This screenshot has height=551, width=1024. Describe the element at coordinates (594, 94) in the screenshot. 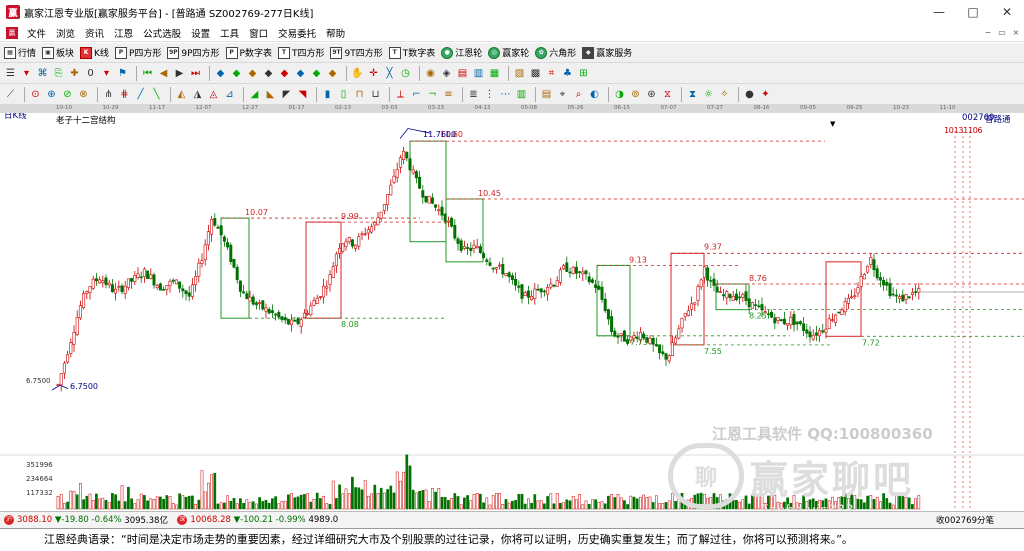

I see `analysis-tool-32-icon: ◐` at that location.